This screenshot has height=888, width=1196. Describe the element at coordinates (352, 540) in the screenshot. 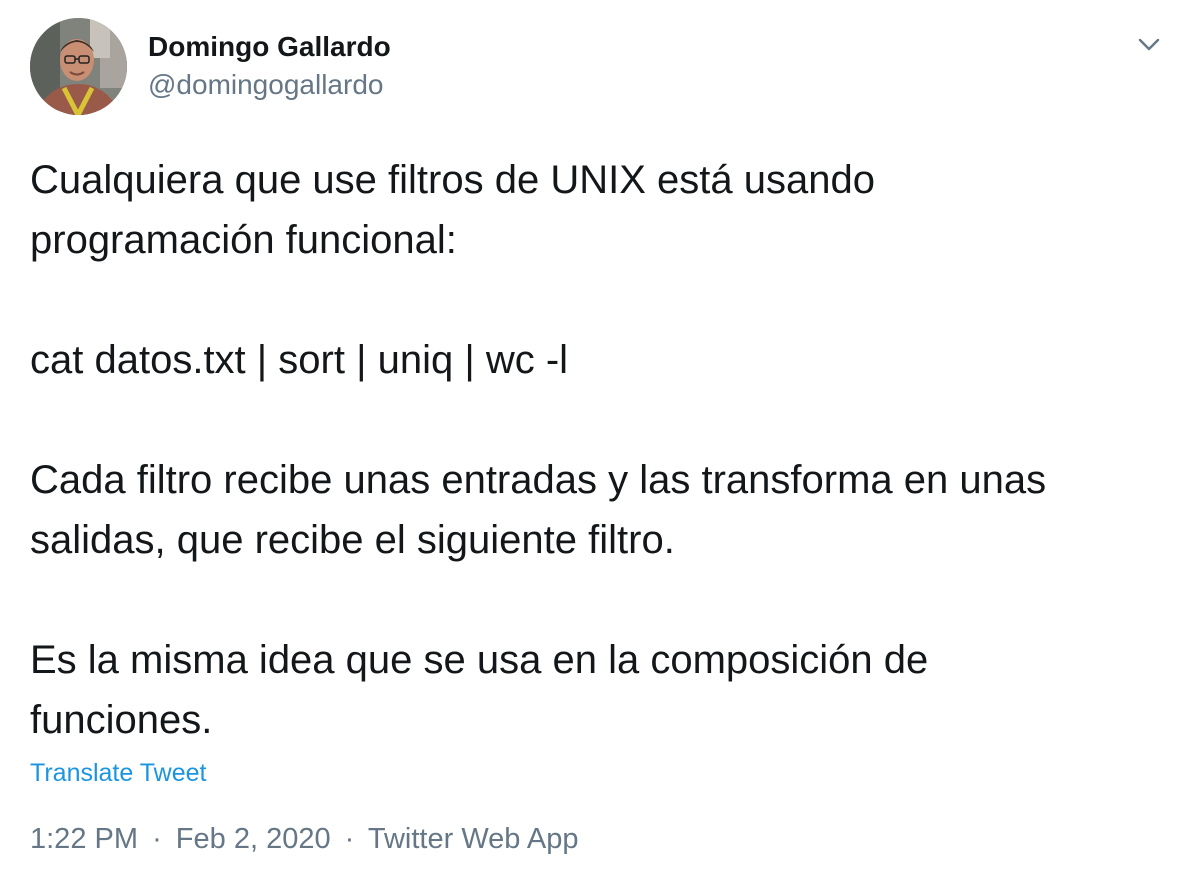

I see `tweet-text-line: salidas, que recibe el siguiente filtro.` at that location.